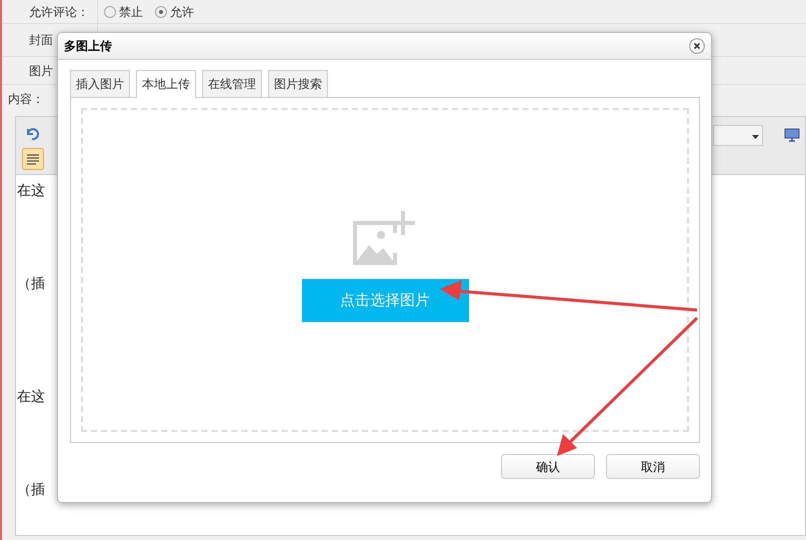 This screenshot has width=806, height=540. Describe the element at coordinates (59, 12) in the screenshot. I see `field-label: 允许评论：` at that location.